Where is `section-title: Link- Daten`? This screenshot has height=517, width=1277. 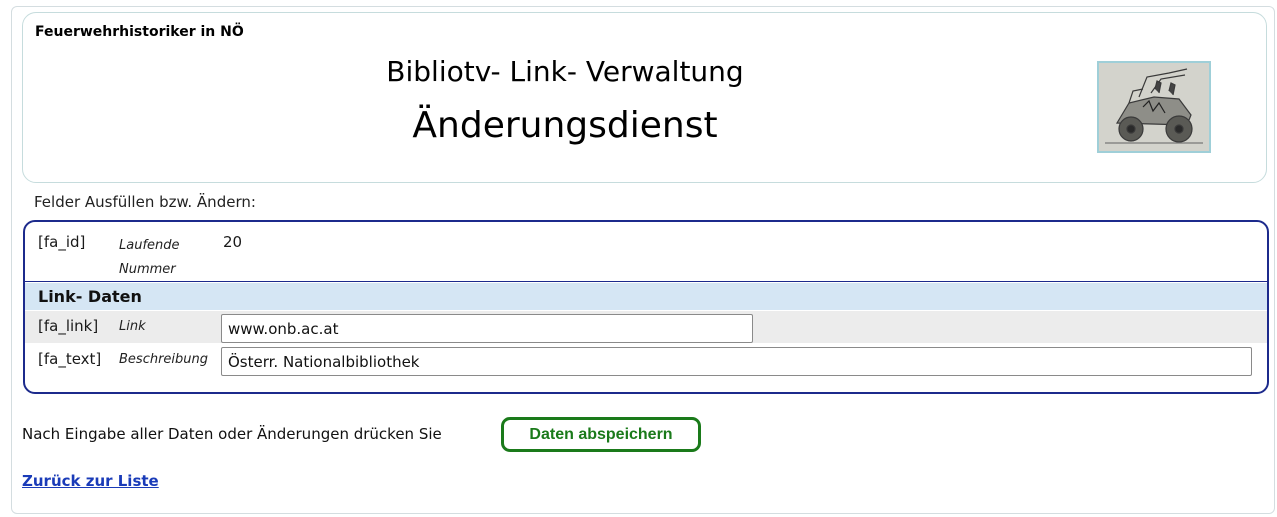
section-title: Link- Daten is located at coordinates (90, 296).